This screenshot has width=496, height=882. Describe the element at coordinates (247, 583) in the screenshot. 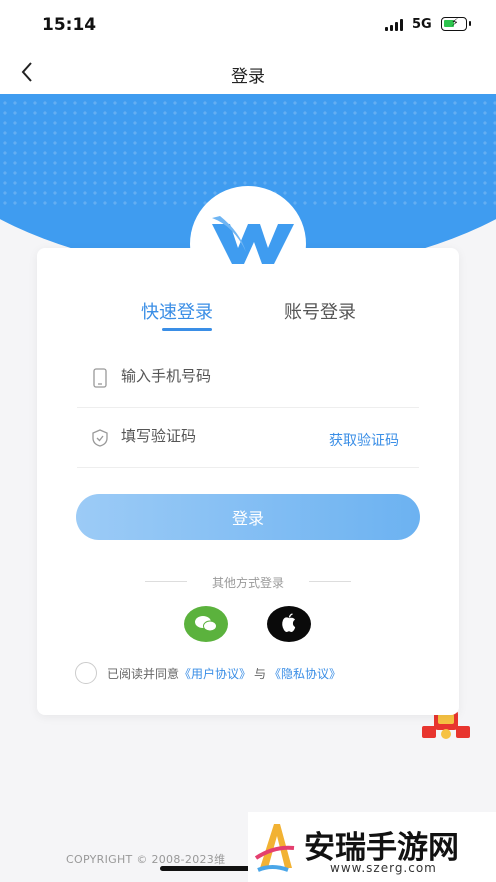

I see `other-login-label: 其他方式登录` at that location.